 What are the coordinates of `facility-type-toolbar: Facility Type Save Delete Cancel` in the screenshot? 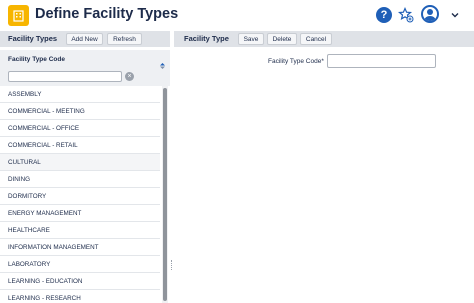 It's located at (324, 39).